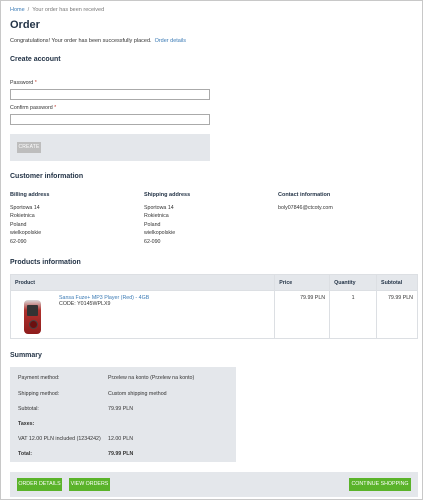  Describe the element at coordinates (59, 439) in the screenshot. I see `vat-label: VAT 12.00 PLN included (1234242)` at that location.